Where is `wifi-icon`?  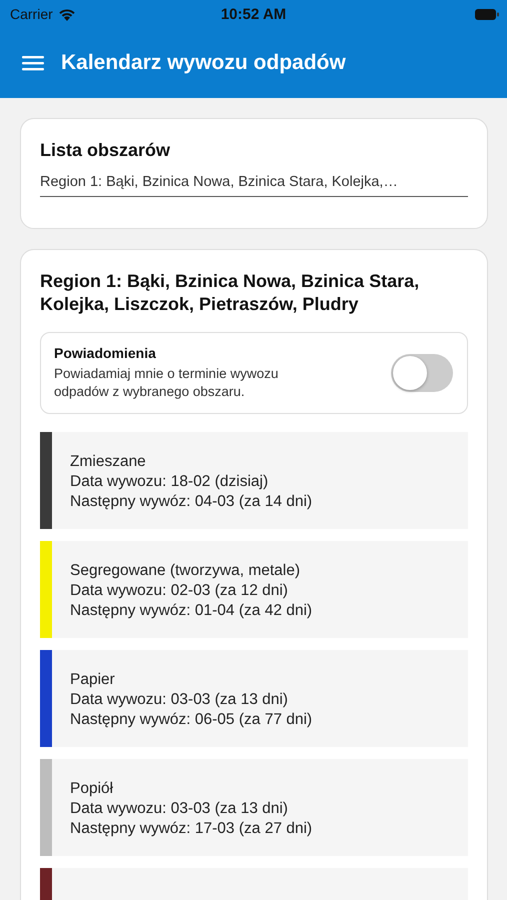 wifi-icon is located at coordinates (67, 14).